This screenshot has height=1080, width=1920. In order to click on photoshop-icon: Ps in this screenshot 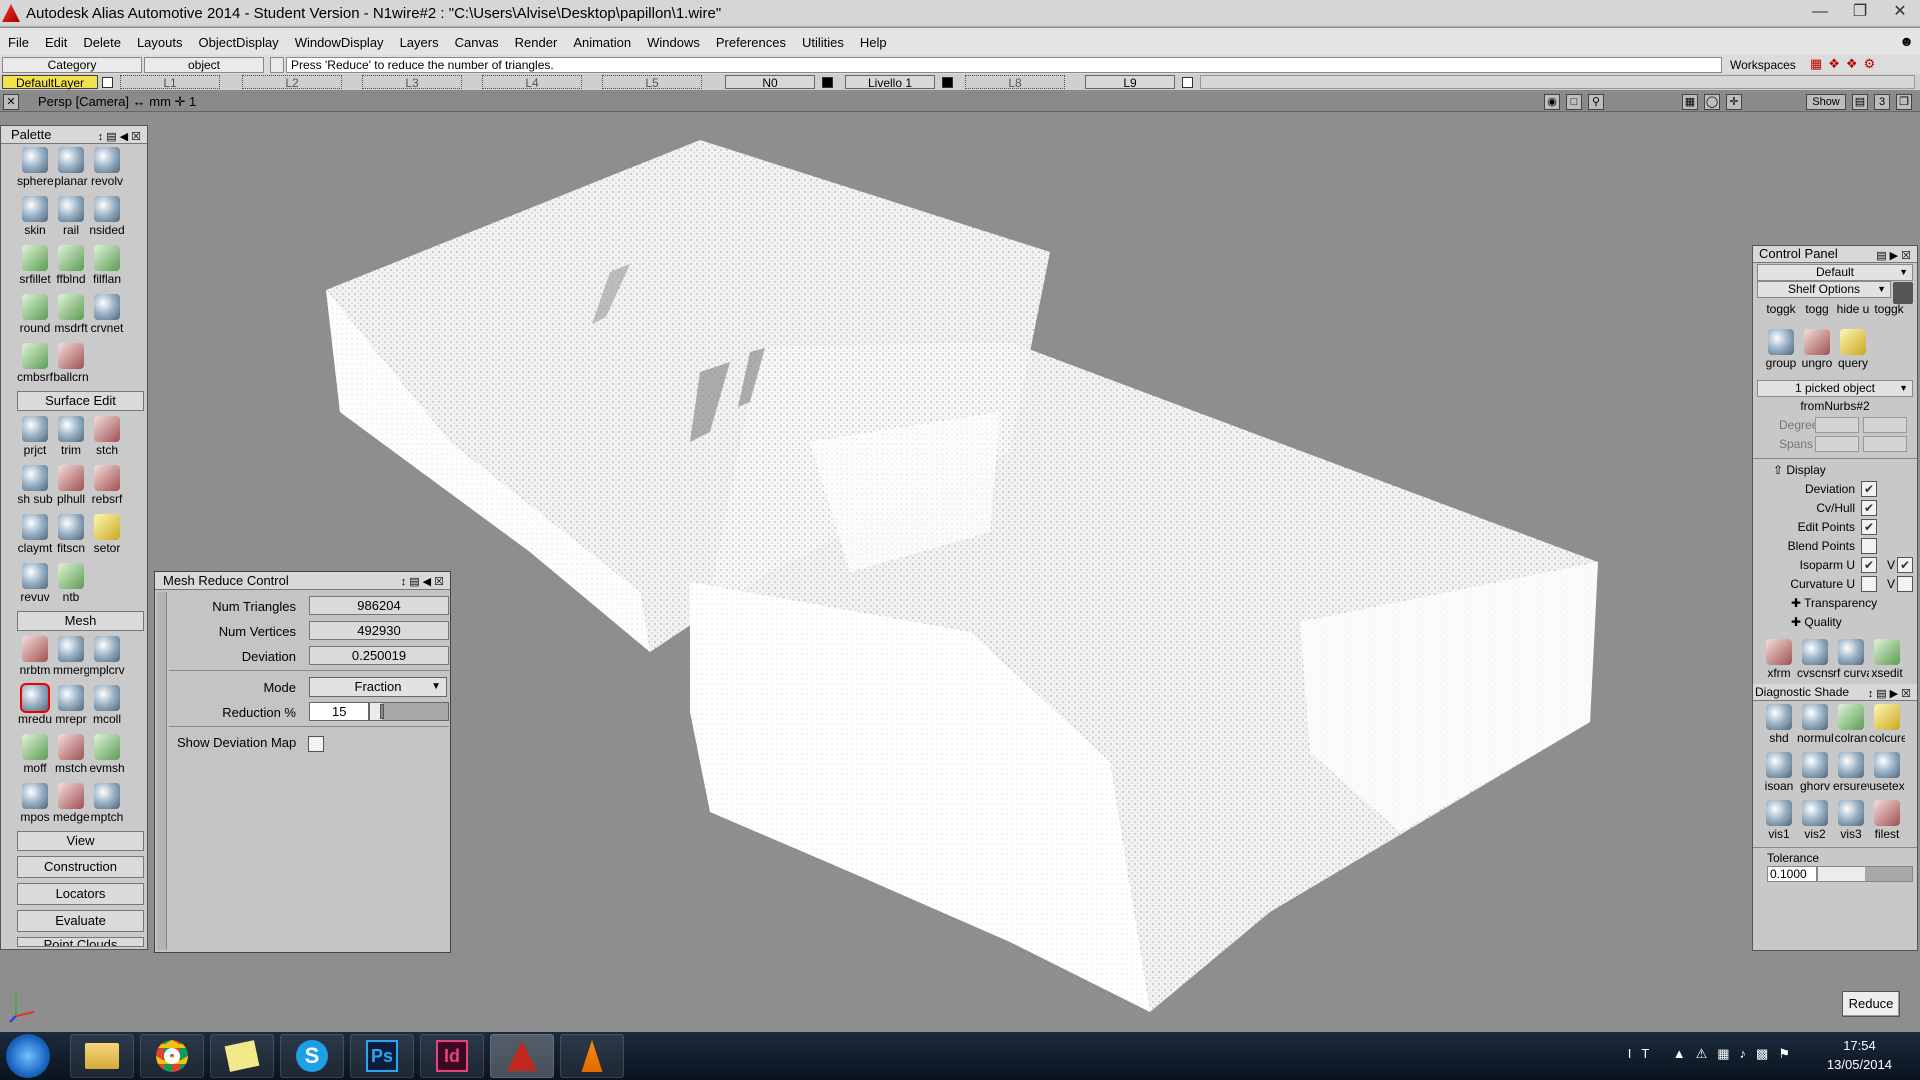, I will do `click(382, 1056)`.